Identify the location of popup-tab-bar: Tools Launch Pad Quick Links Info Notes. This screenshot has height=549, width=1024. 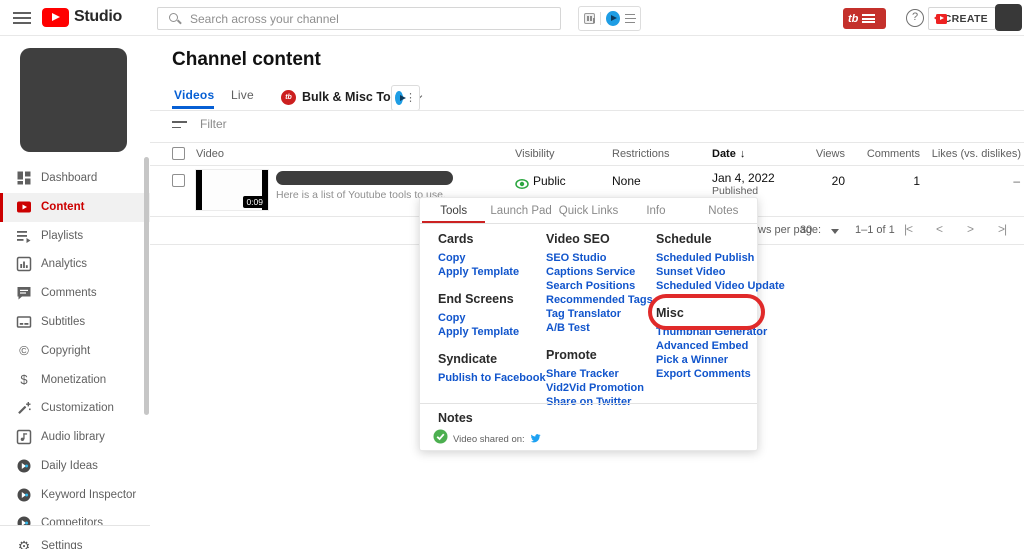
(588, 211).